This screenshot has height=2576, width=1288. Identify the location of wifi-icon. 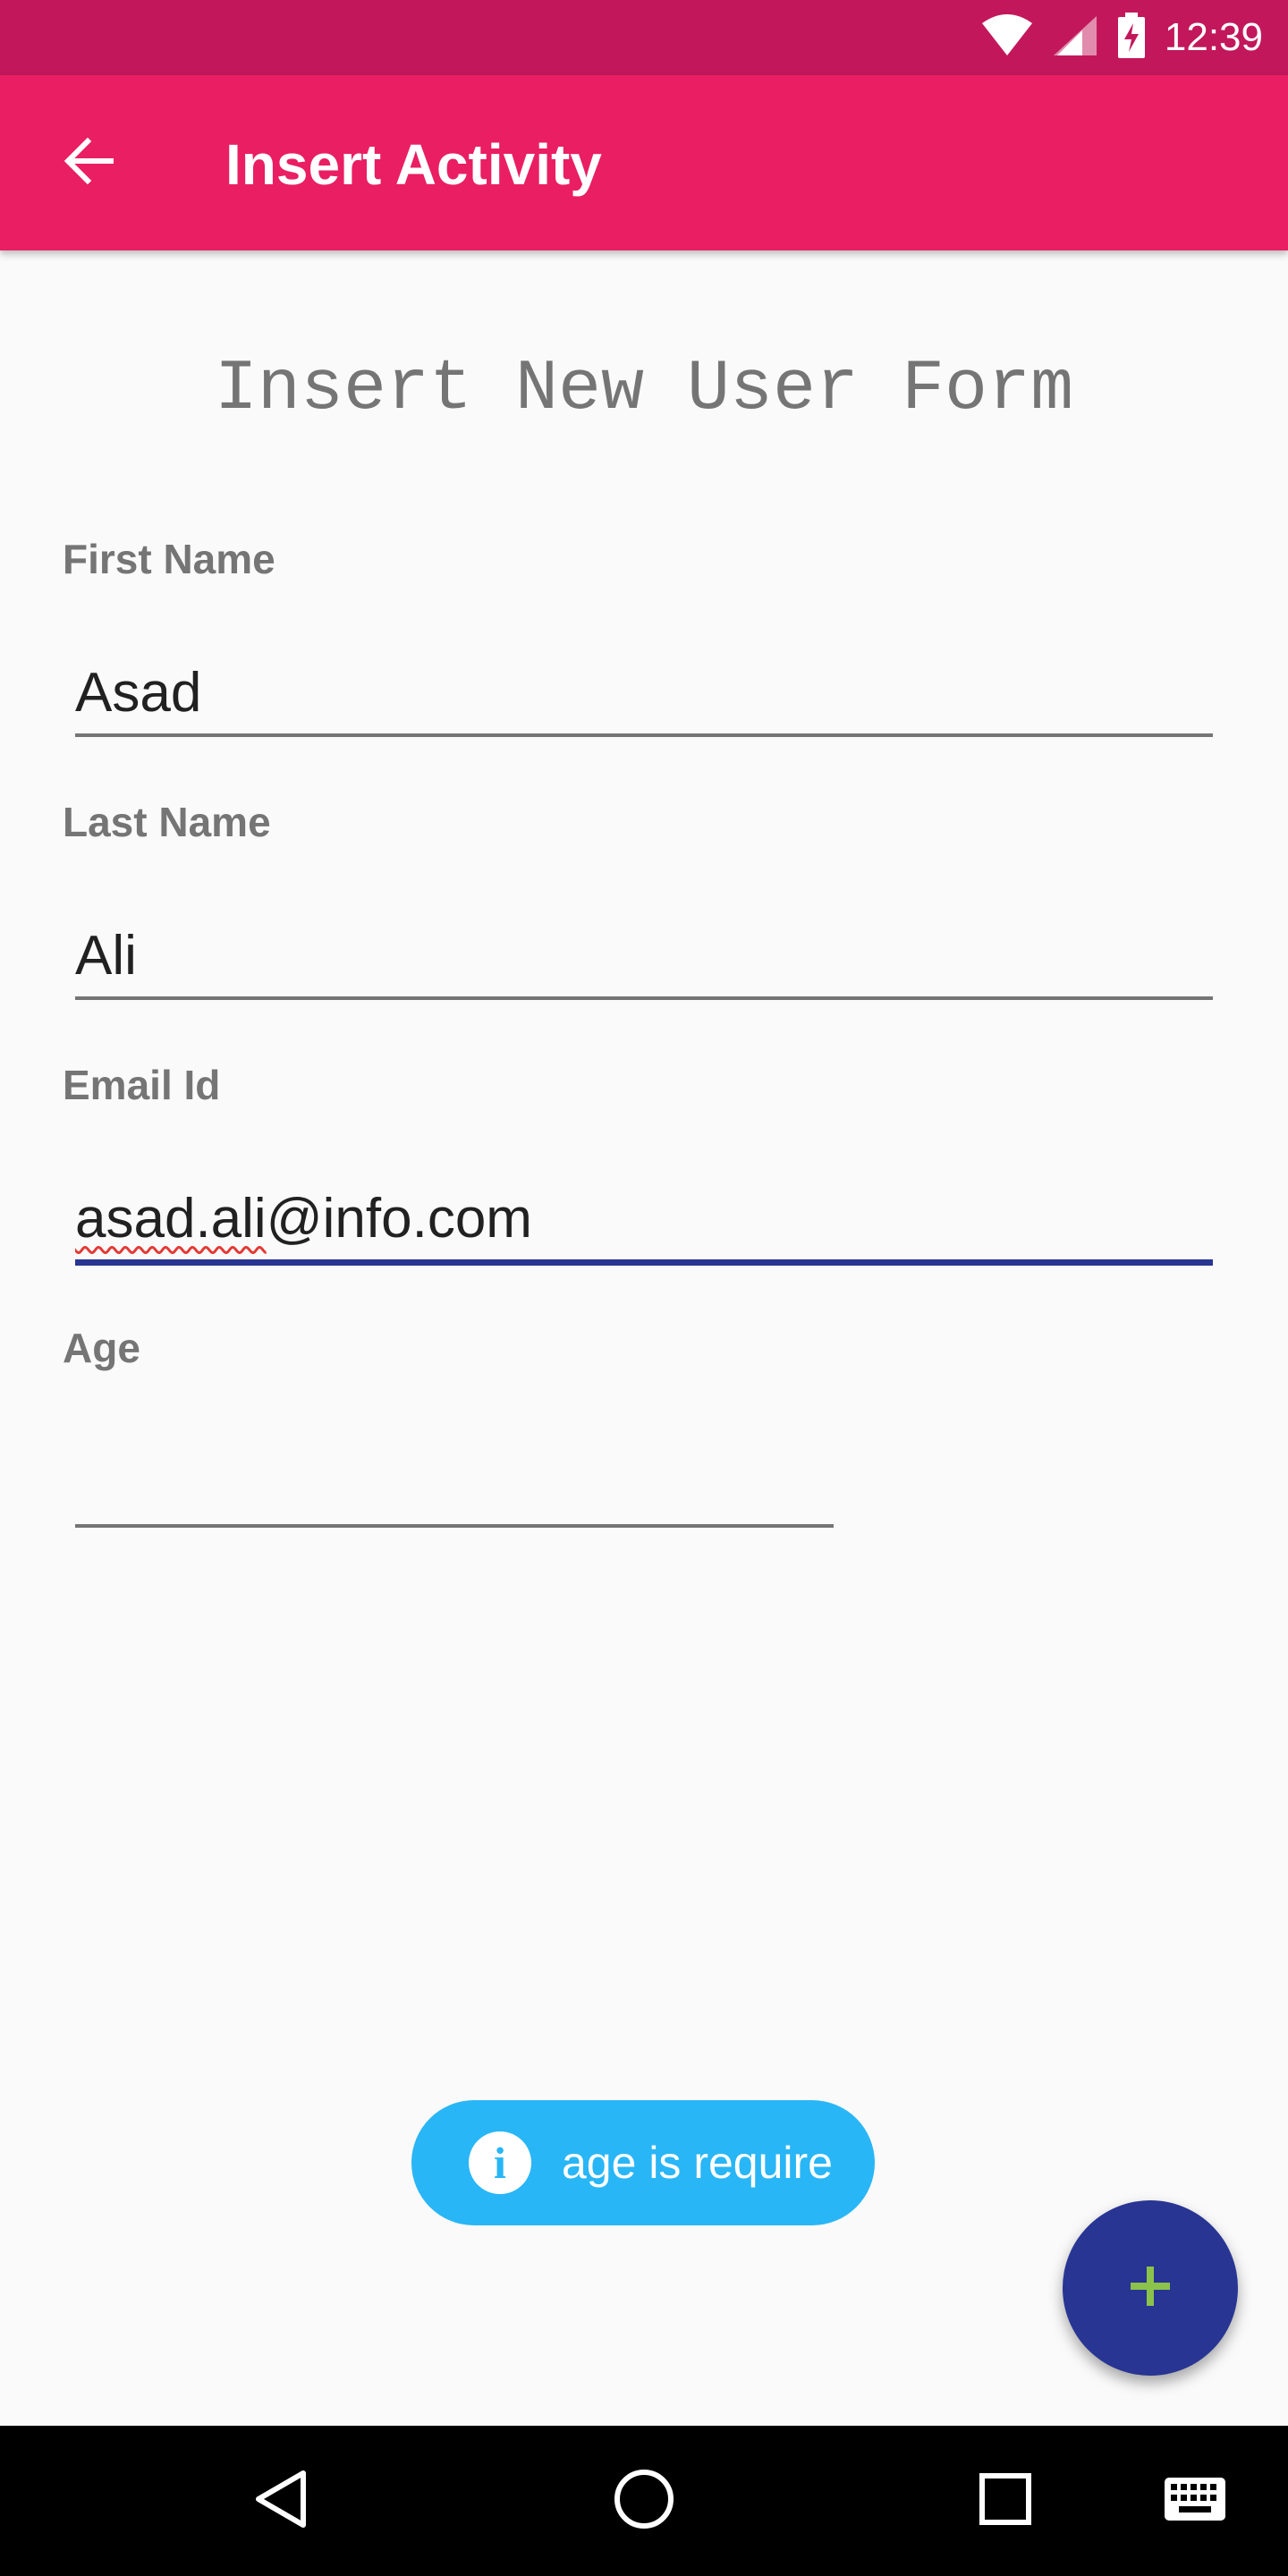
(1007, 37).